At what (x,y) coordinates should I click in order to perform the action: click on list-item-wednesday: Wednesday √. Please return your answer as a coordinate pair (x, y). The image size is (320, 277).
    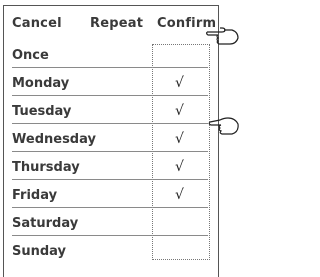
    Looking at the image, I should click on (112, 140).